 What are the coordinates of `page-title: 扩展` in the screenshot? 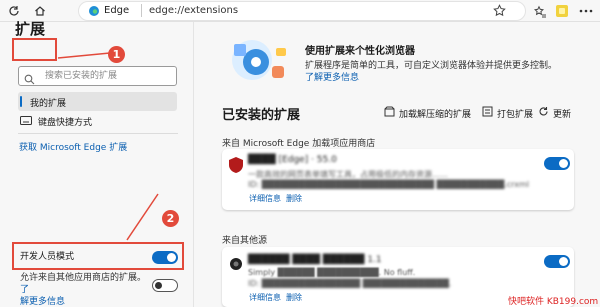 It's located at (30, 29).